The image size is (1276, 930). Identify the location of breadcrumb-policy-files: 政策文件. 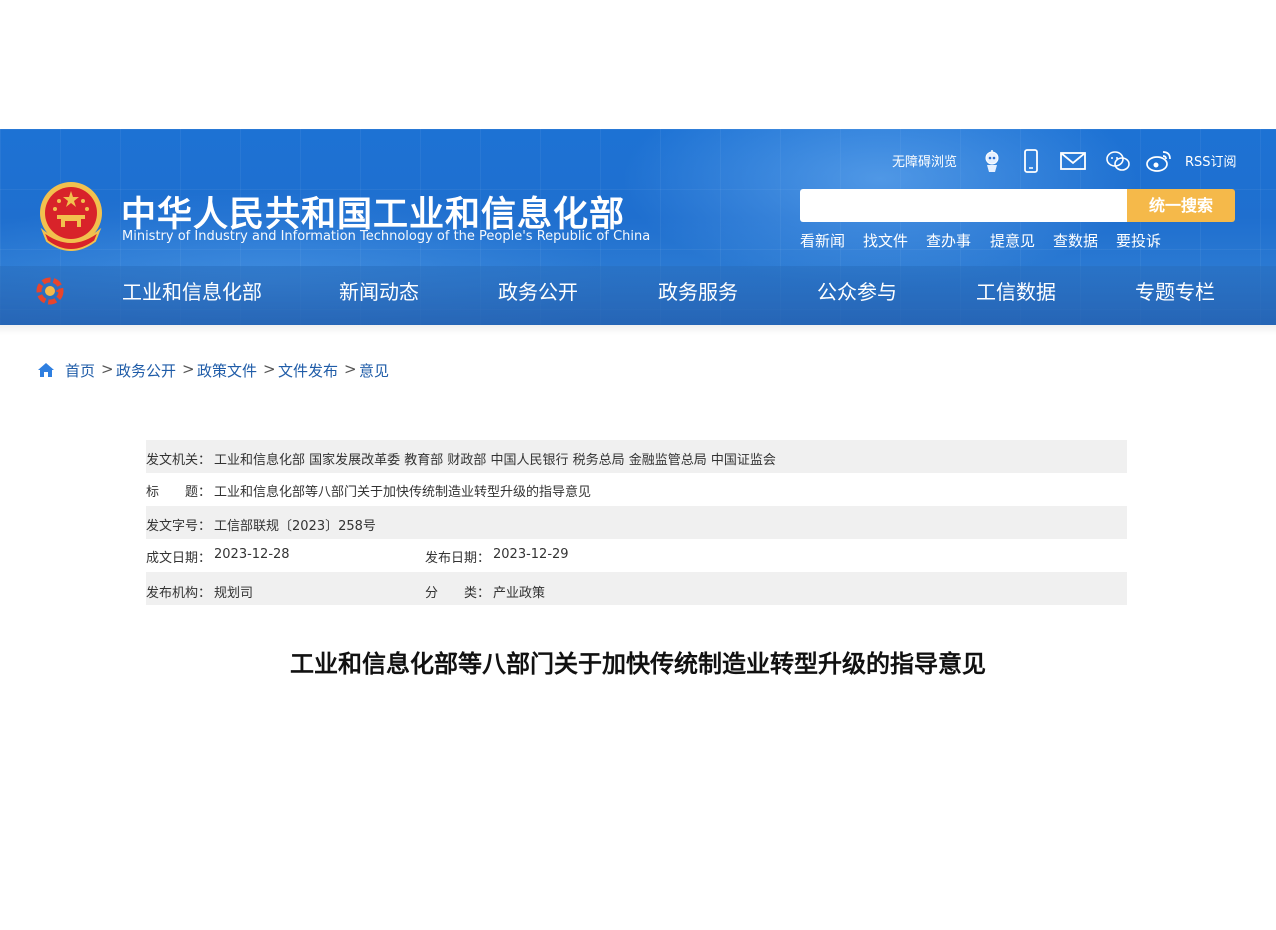
(227, 370).